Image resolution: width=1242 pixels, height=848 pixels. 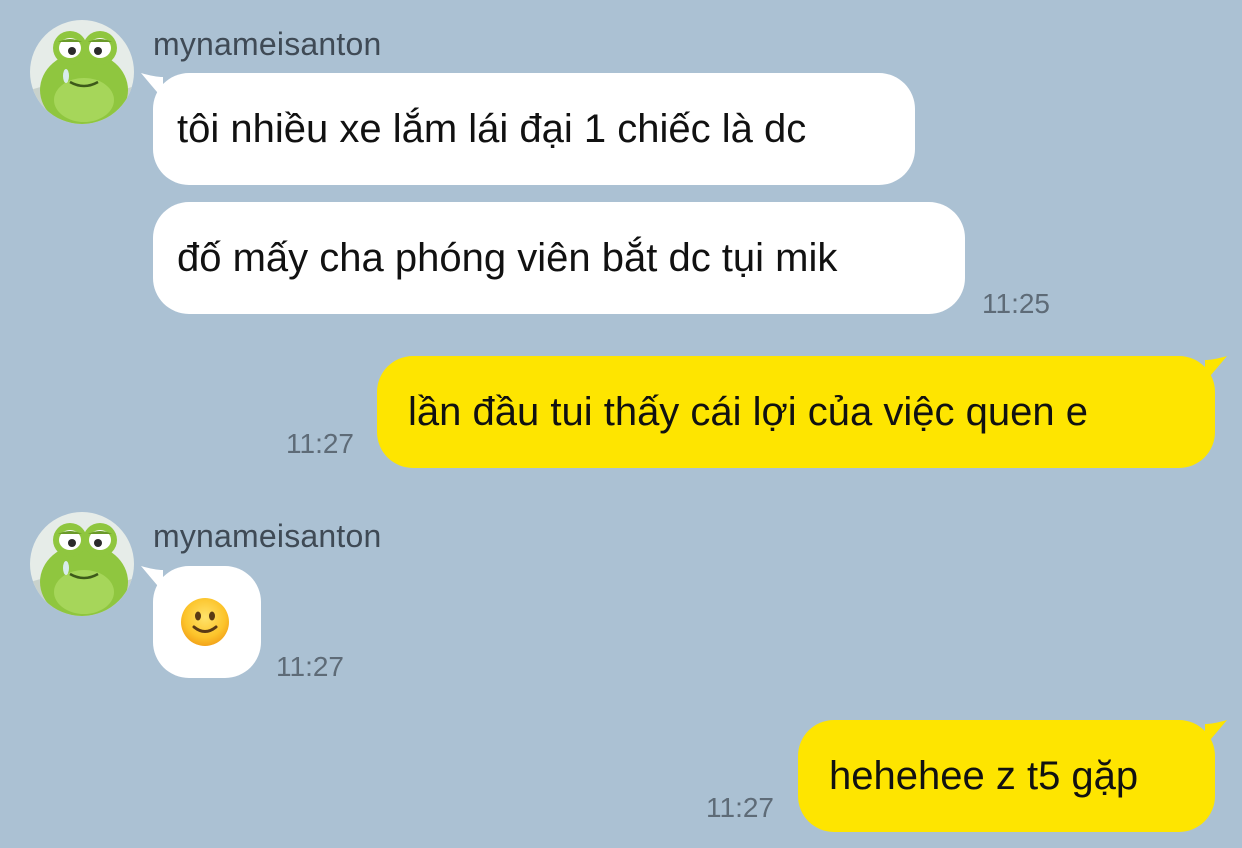 I want to click on incoming-message-bubble: tôi nhiều xe lắm lái đại 1 chiếc là dc, so click(x=528, y=129).